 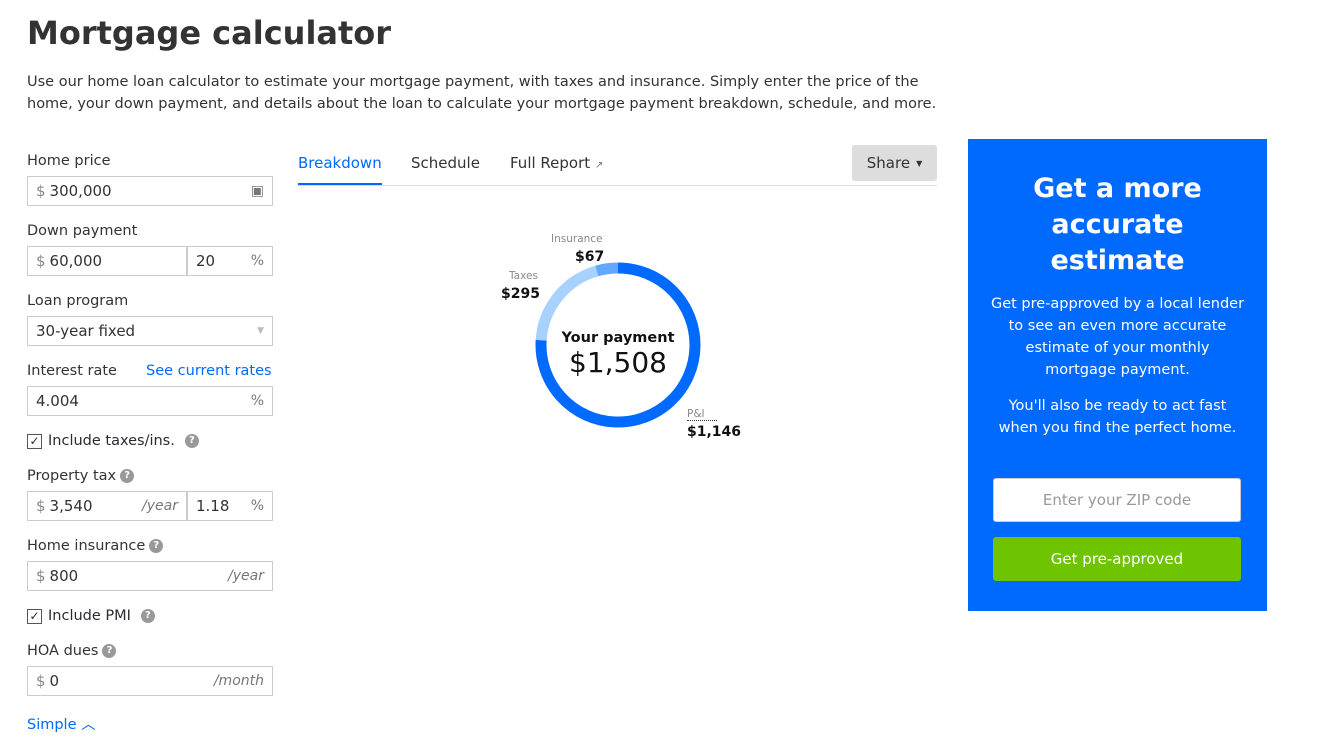 What do you see at coordinates (714, 432) in the screenshot?
I see `pi-slice-label: $1,146` at bounding box center [714, 432].